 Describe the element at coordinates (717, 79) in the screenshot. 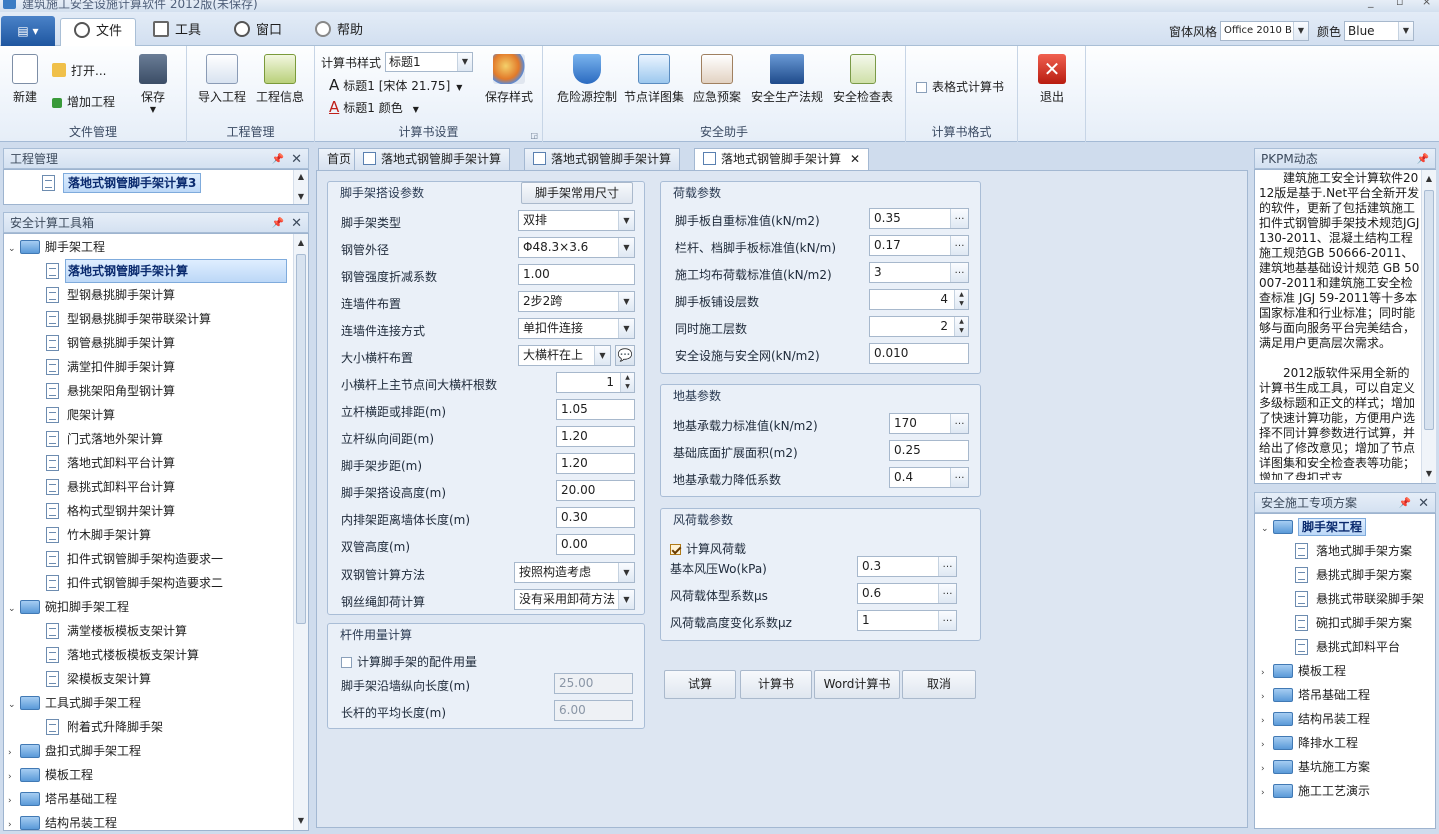

I see `emergency-plan-button: 应急预案` at that location.